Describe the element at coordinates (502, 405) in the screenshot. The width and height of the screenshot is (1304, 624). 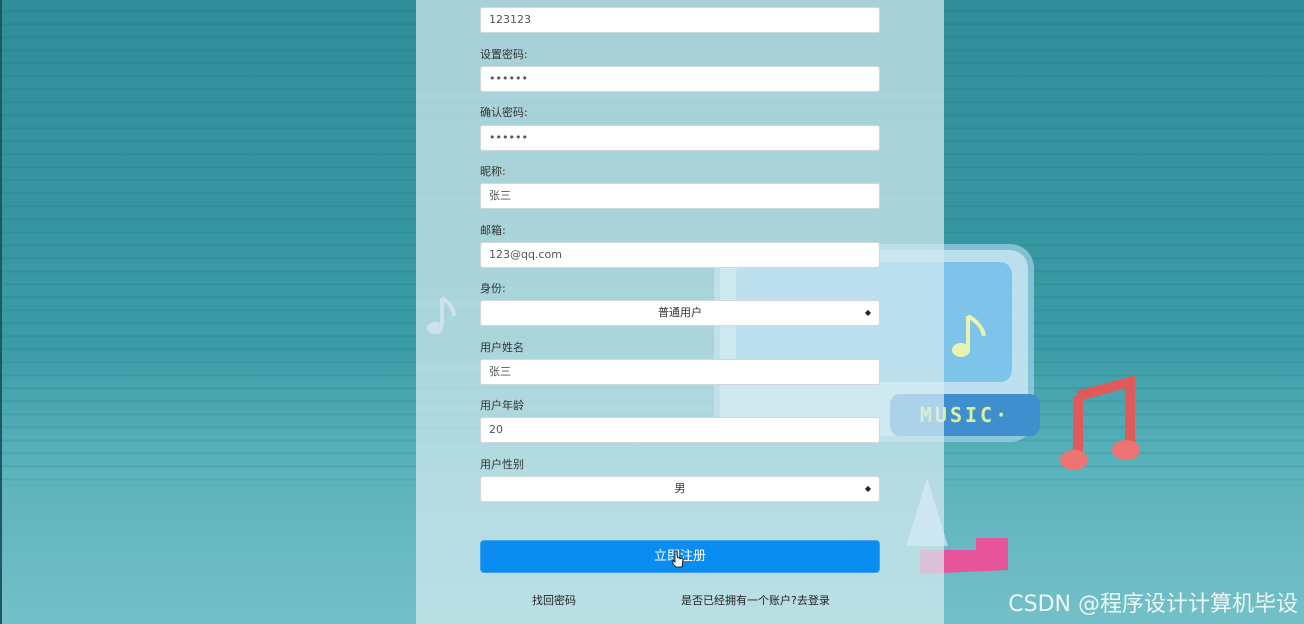
I see `user-age-label: 用户年龄` at that location.